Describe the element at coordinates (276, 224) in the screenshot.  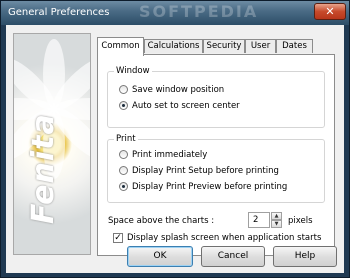
I see `spin-down-arrow-icon: ▼` at that location.